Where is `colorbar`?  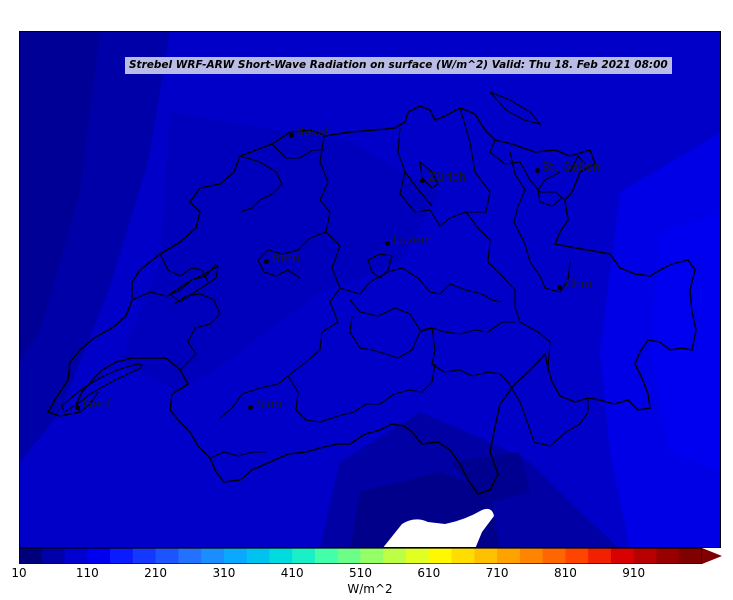
colorbar is located at coordinates (370, 556).